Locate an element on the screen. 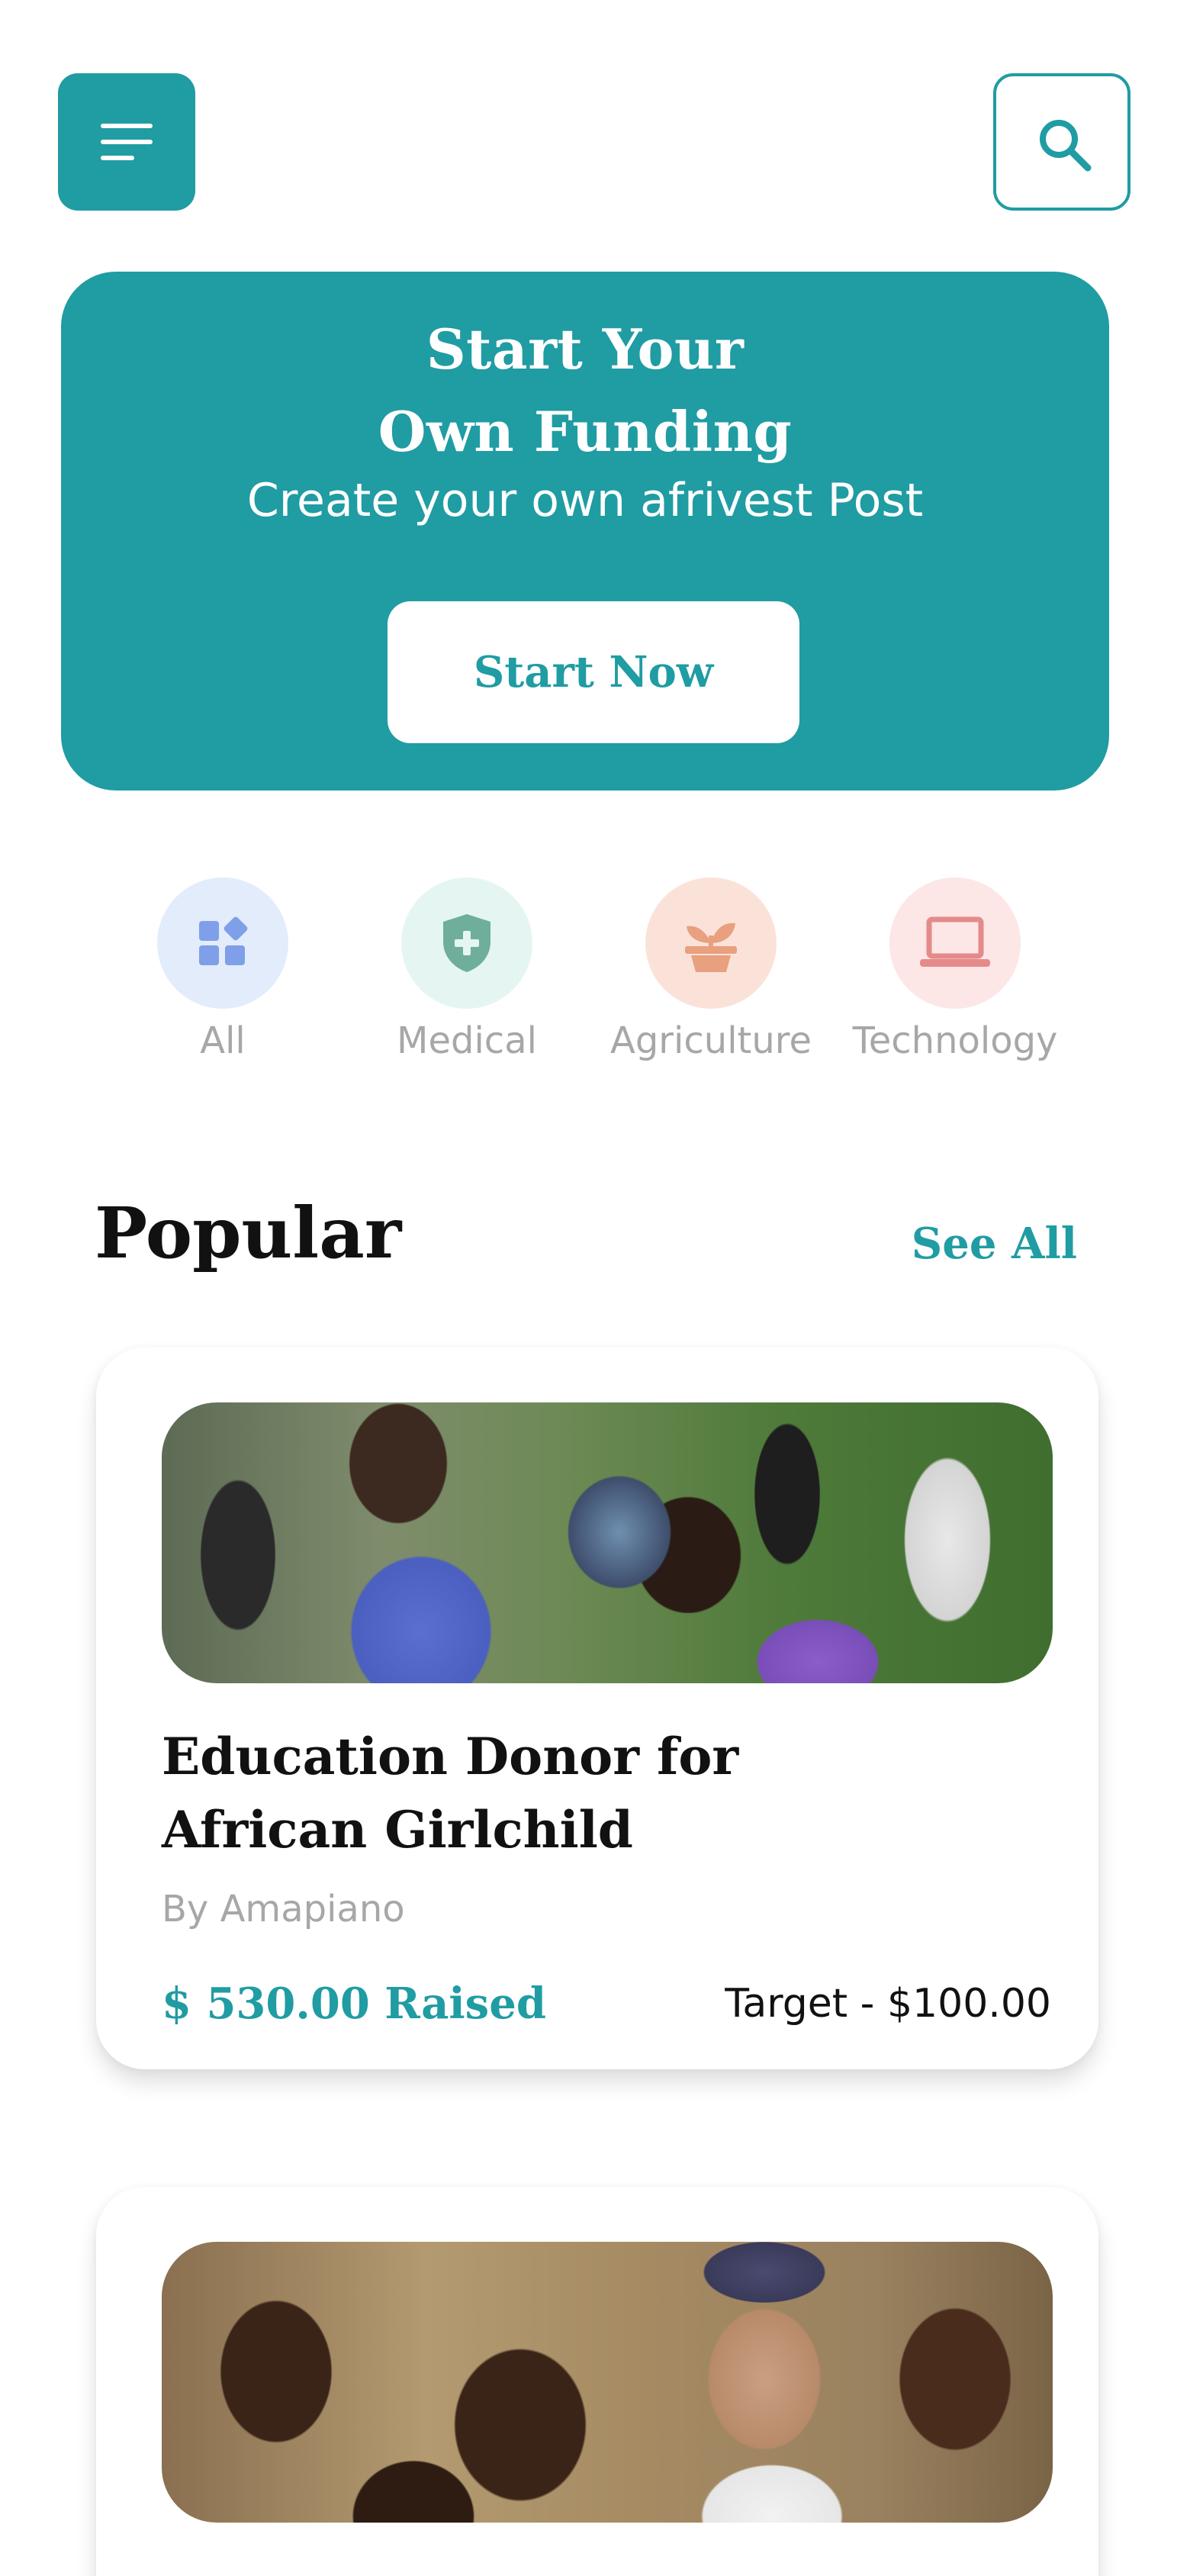  search-button is located at coordinates (1061, 142).